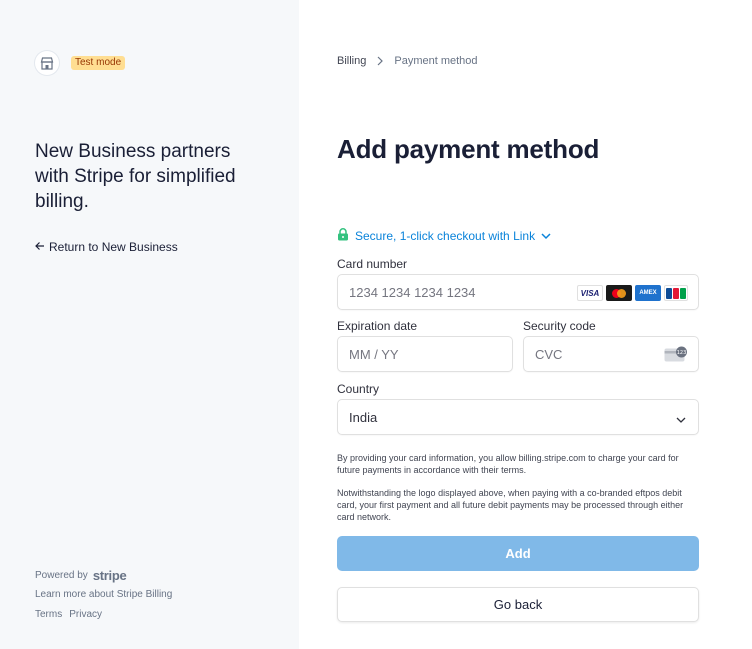  Describe the element at coordinates (85, 614) in the screenshot. I see `privacy-link: Privacy` at that location.